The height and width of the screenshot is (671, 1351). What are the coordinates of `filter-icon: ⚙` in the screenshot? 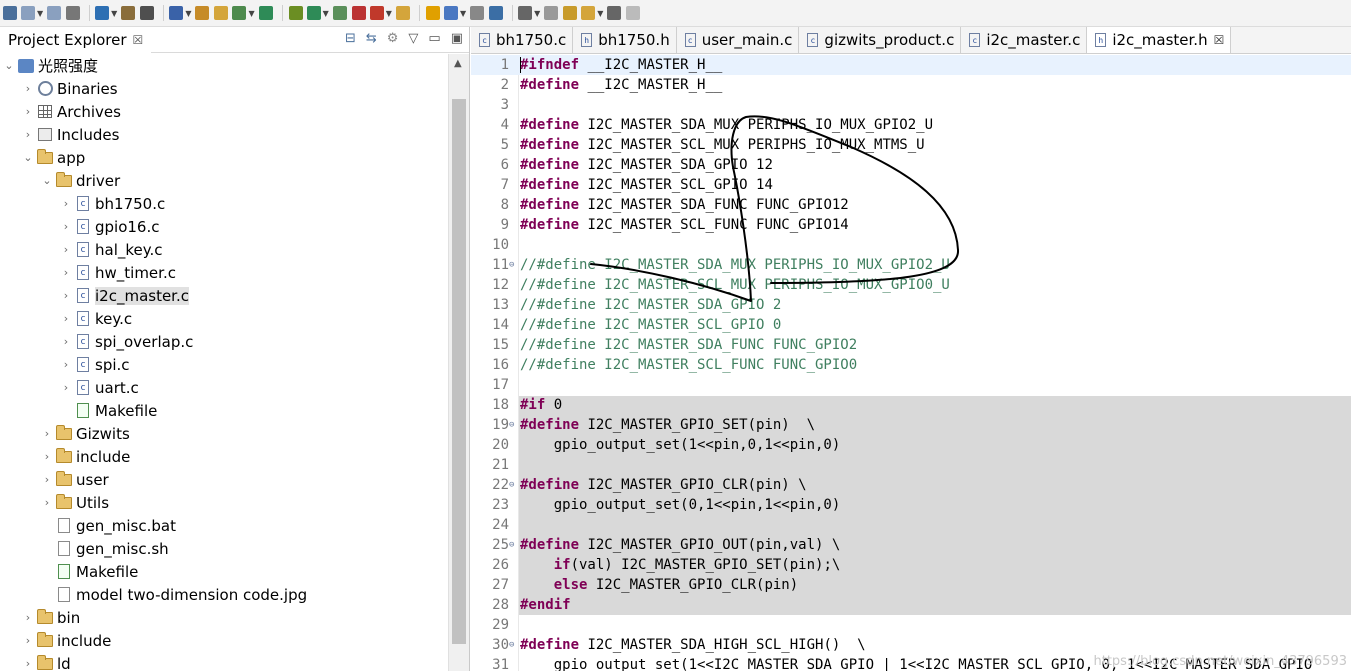 It's located at (393, 38).